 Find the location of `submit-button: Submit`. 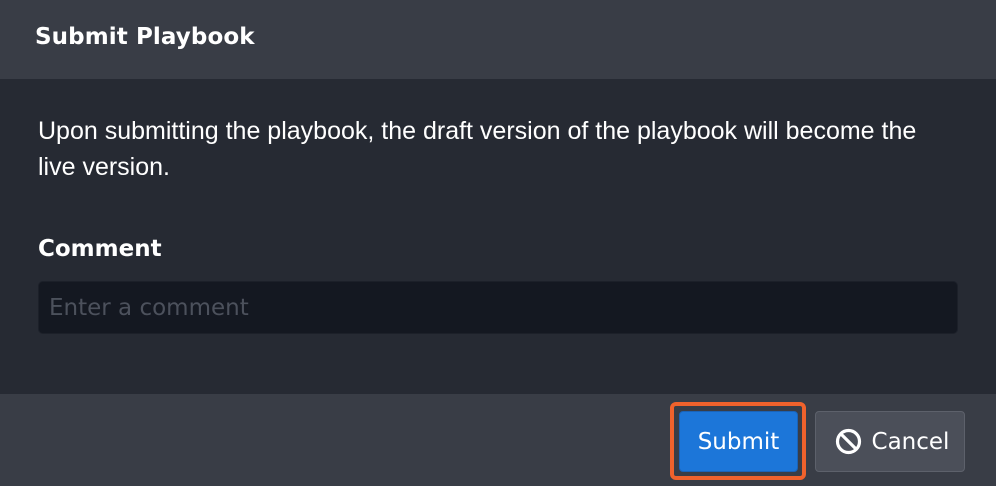

submit-button: Submit is located at coordinates (738, 441).